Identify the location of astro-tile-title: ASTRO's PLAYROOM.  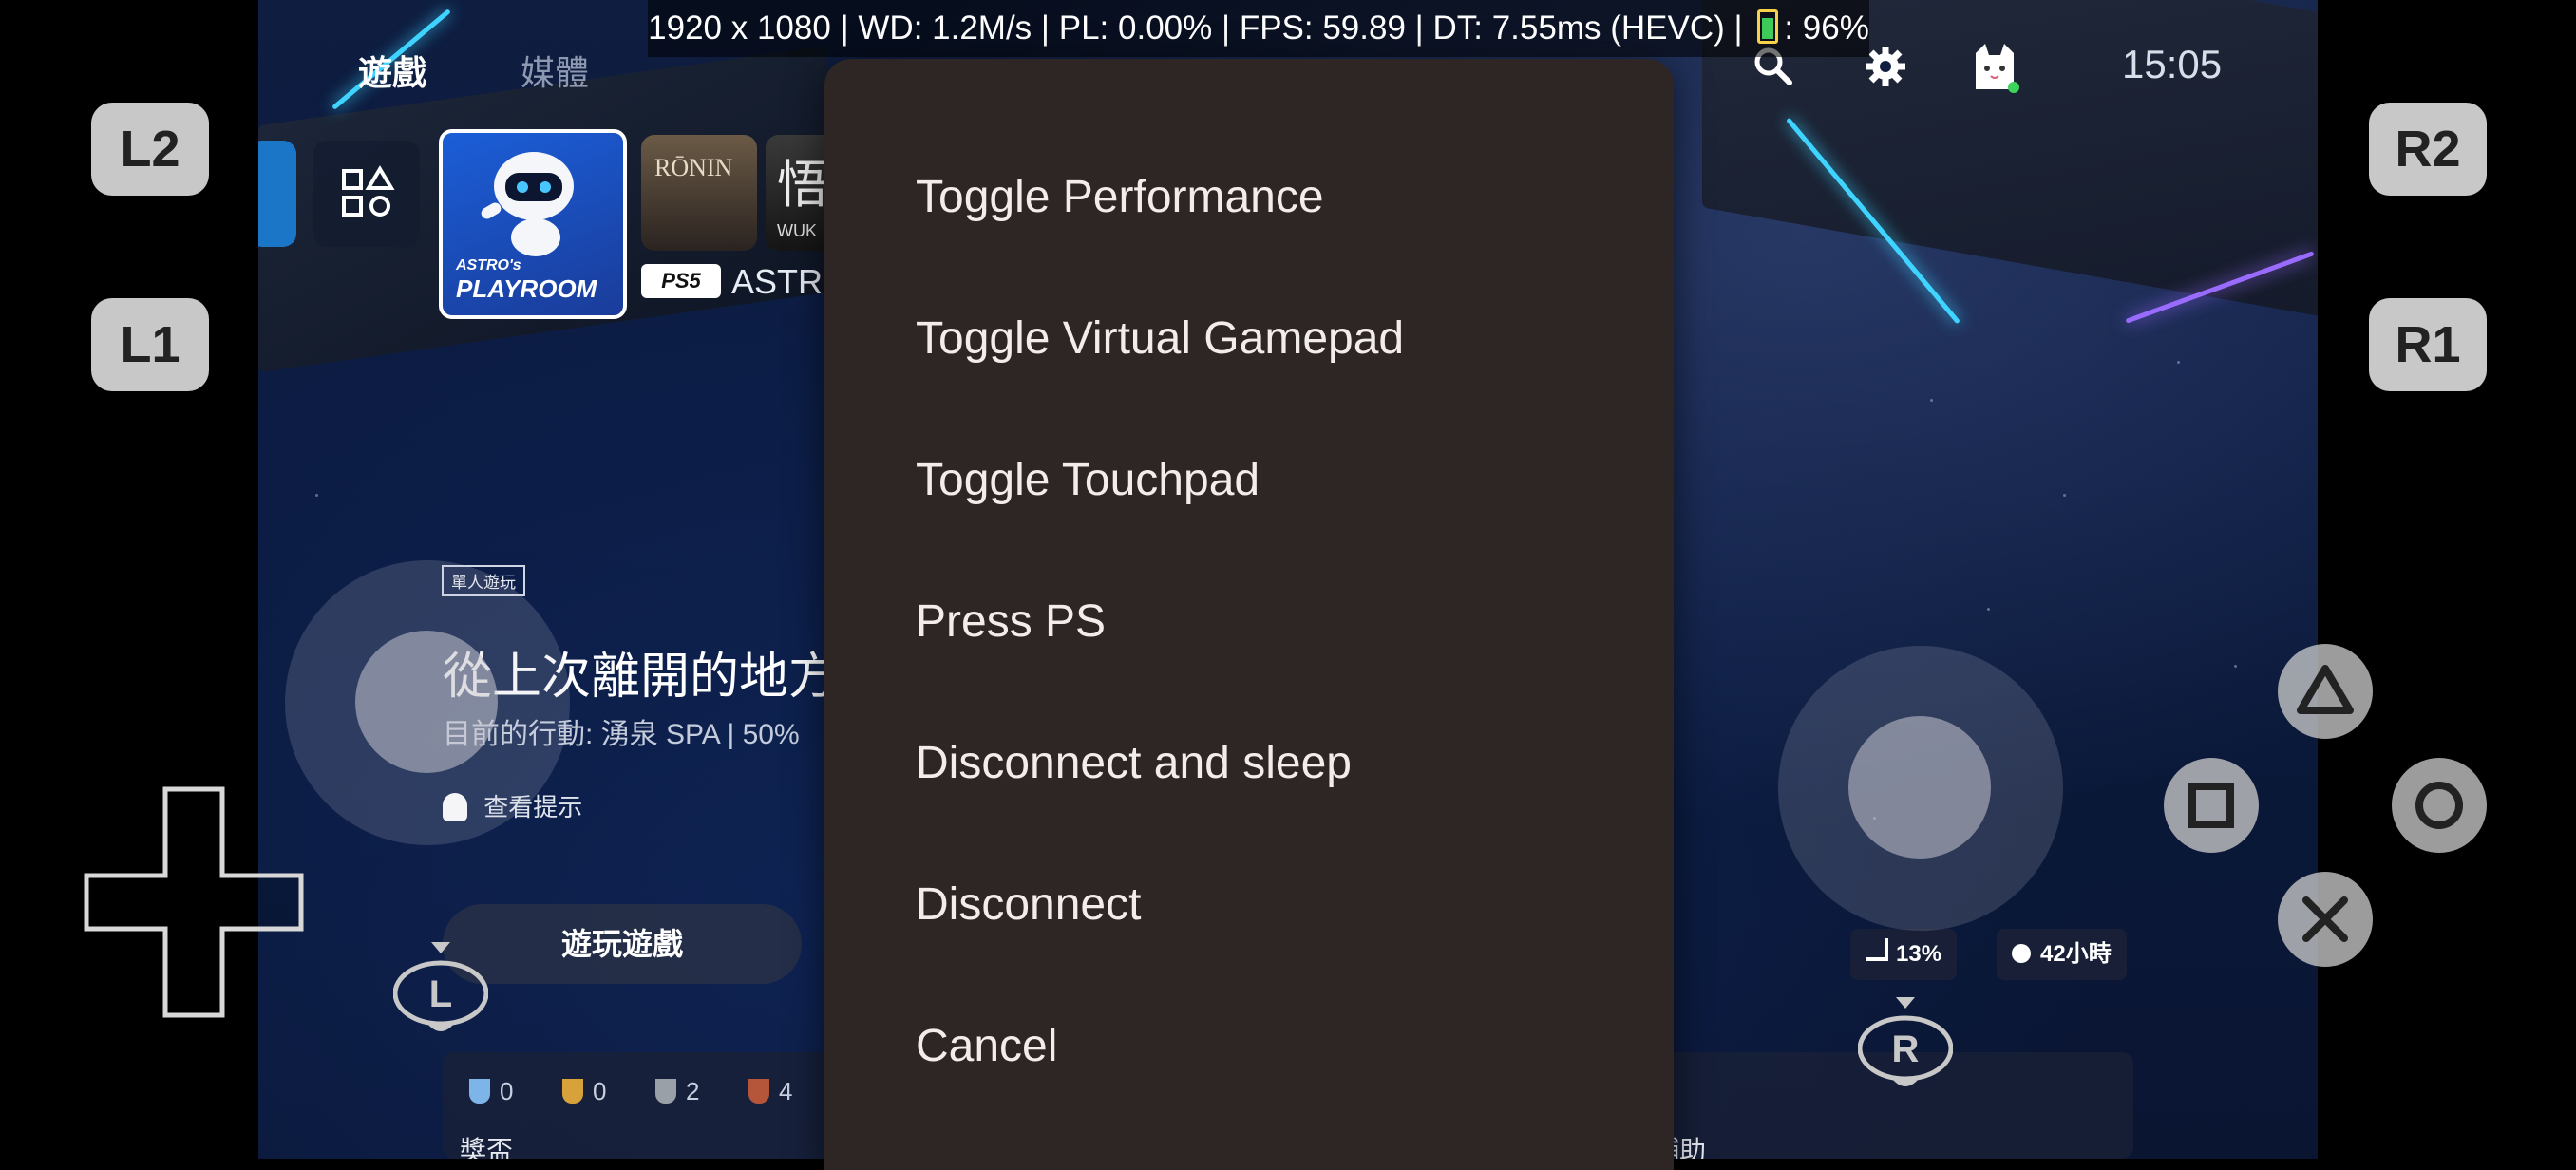
(526, 280).